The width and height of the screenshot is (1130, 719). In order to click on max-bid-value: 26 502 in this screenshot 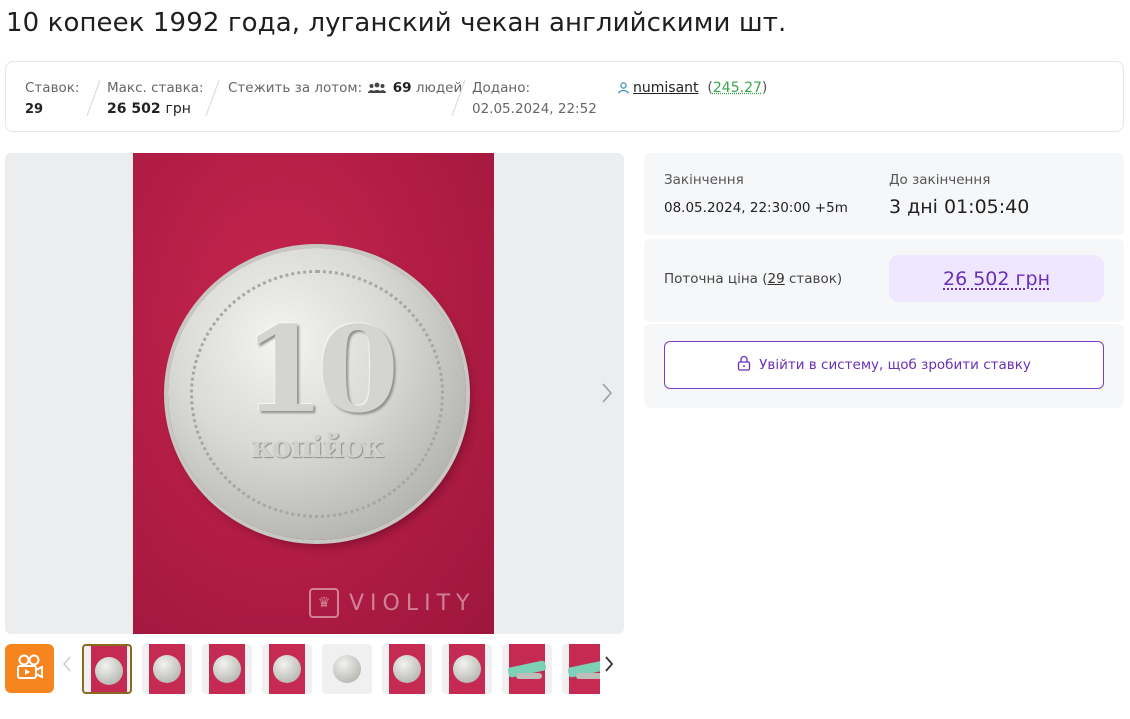, I will do `click(134, 109)`.